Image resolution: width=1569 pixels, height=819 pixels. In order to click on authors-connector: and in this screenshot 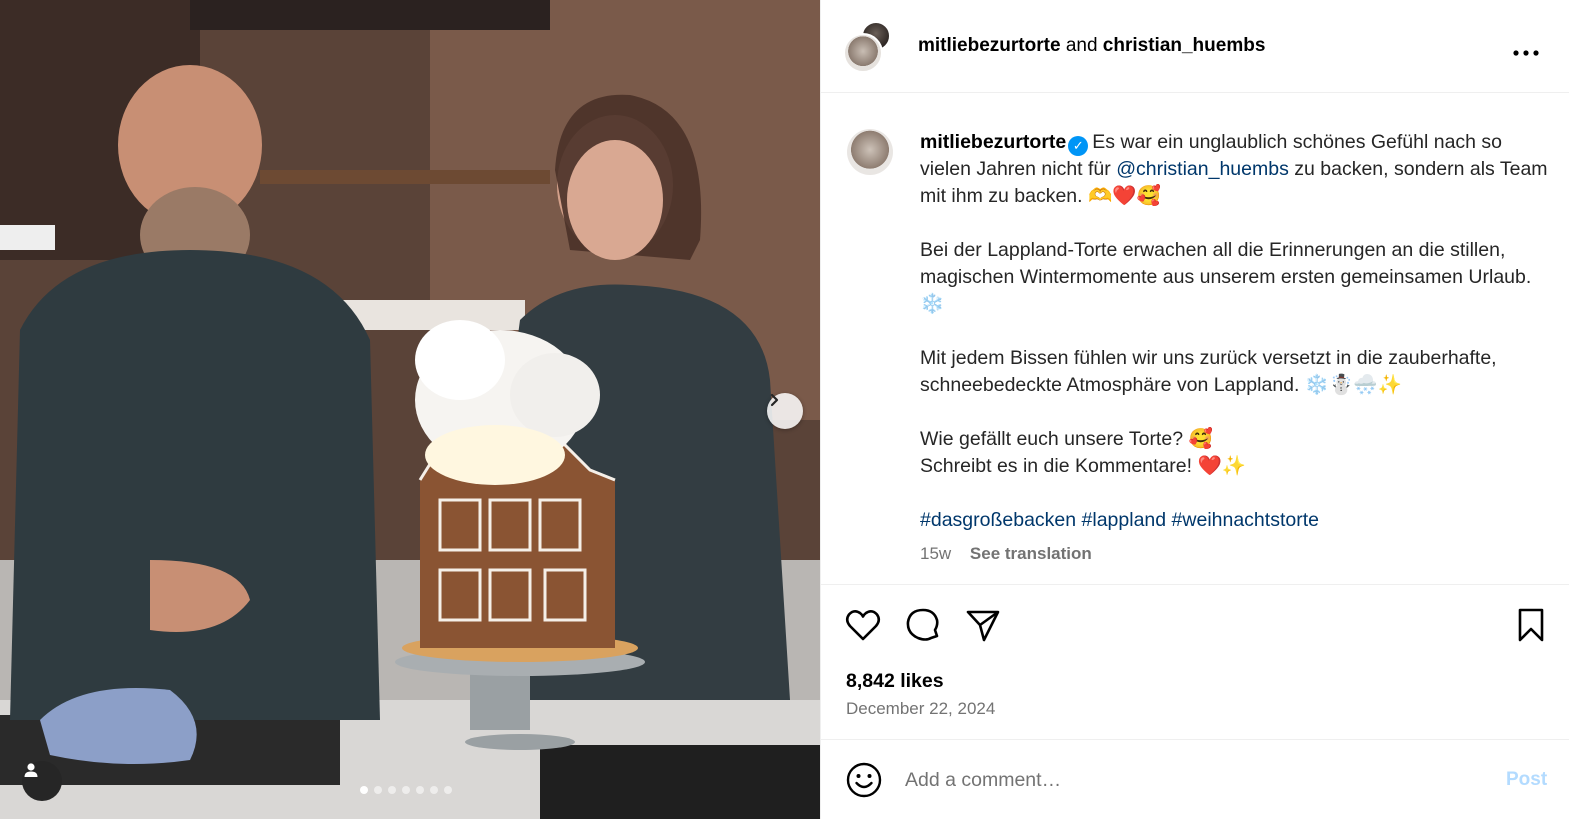, I will do `click(1081, 45)`.